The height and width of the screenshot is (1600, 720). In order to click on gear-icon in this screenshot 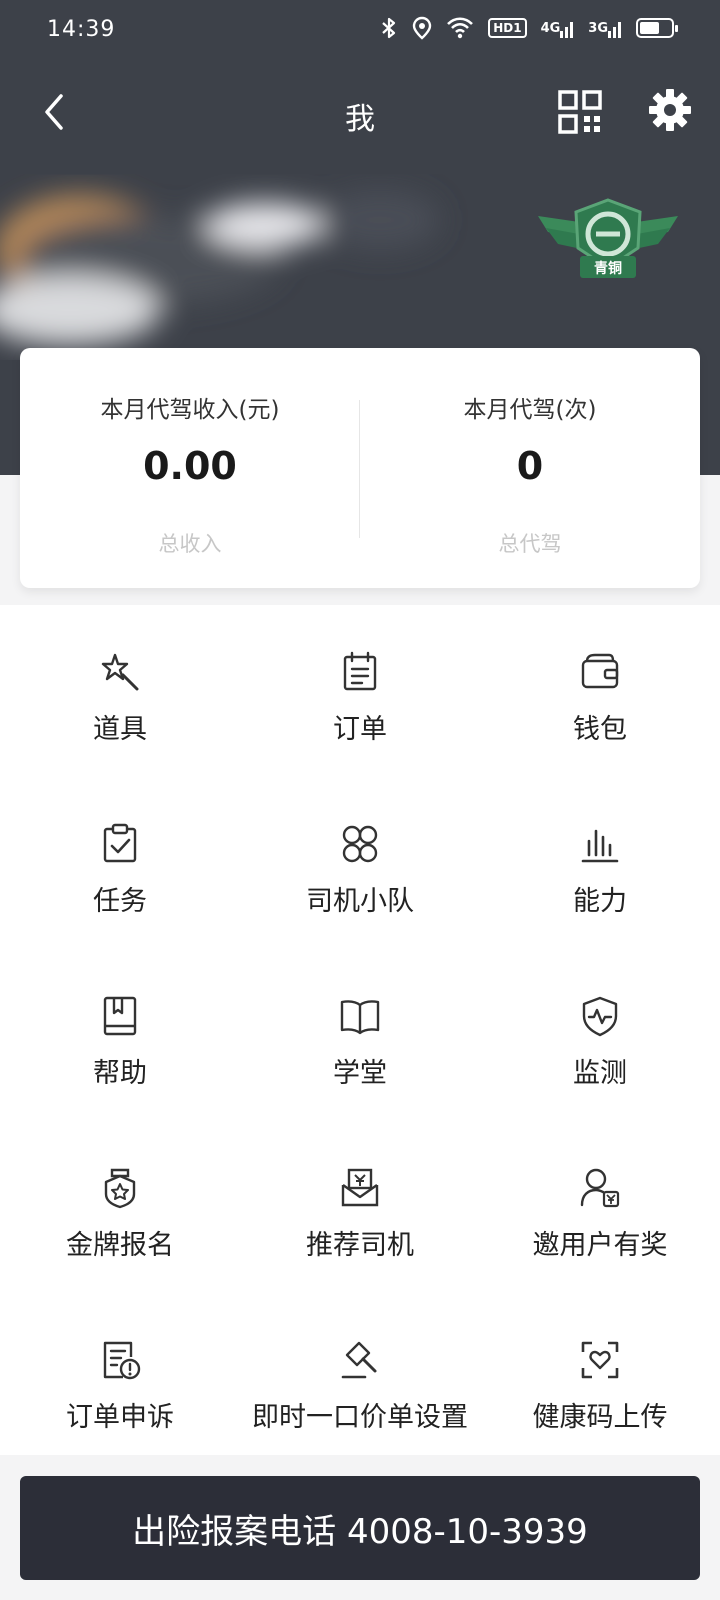, I will do `click(670, 110)`.